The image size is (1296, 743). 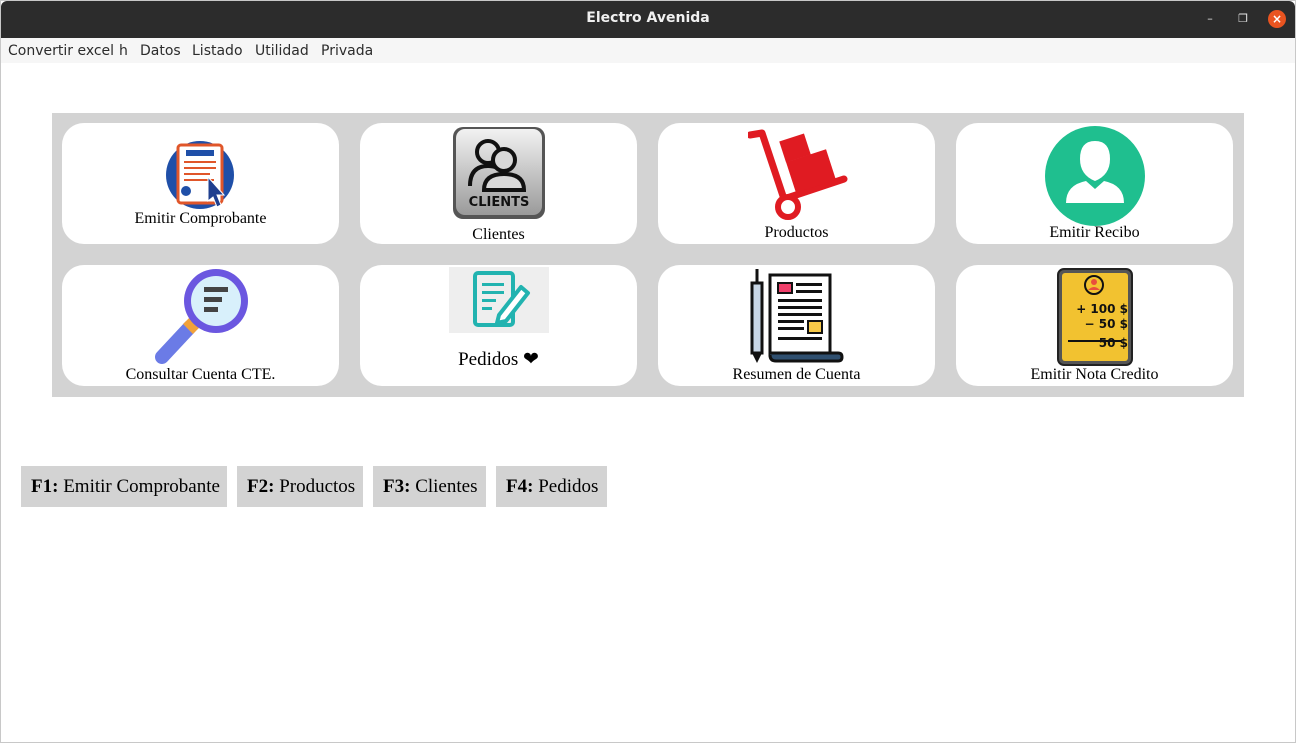 I want to click on credit-line-minus: − 50 $, so click(x=1106, y=324).